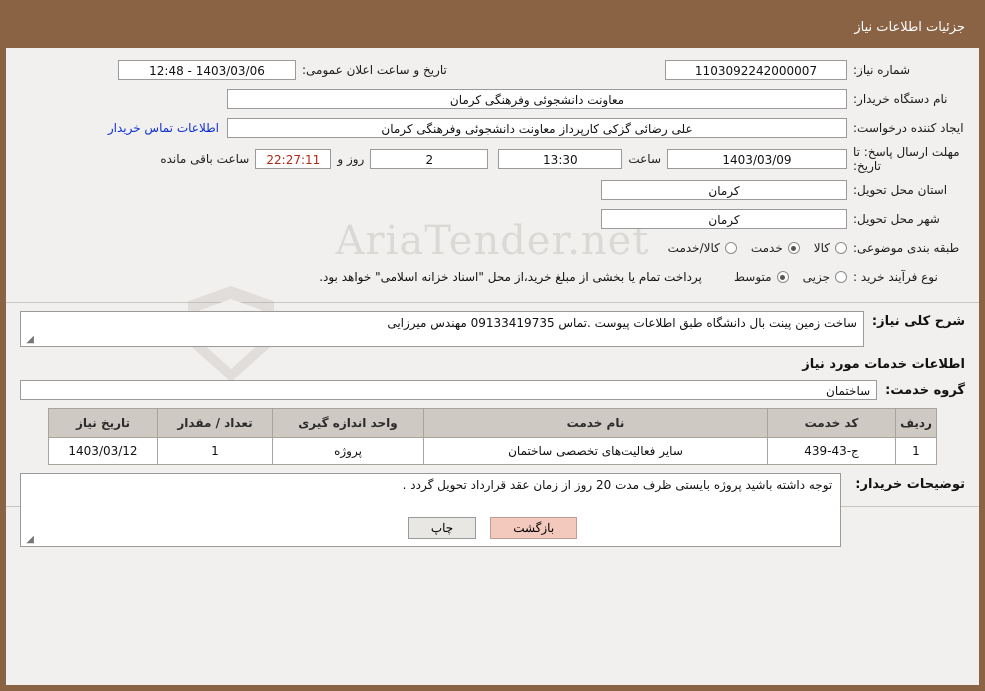 The width and height of the screenshot is (985, 691). Describe the element at coordinates (595, 451) in the screenshot. I see `cell-name: سایر فعالیت‌های تخصصی ساختمان` at that location.